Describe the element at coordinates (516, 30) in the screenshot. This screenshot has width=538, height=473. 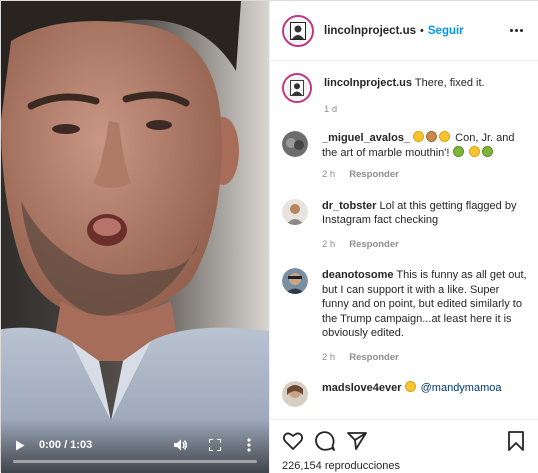
I see `more-icon` at that location.